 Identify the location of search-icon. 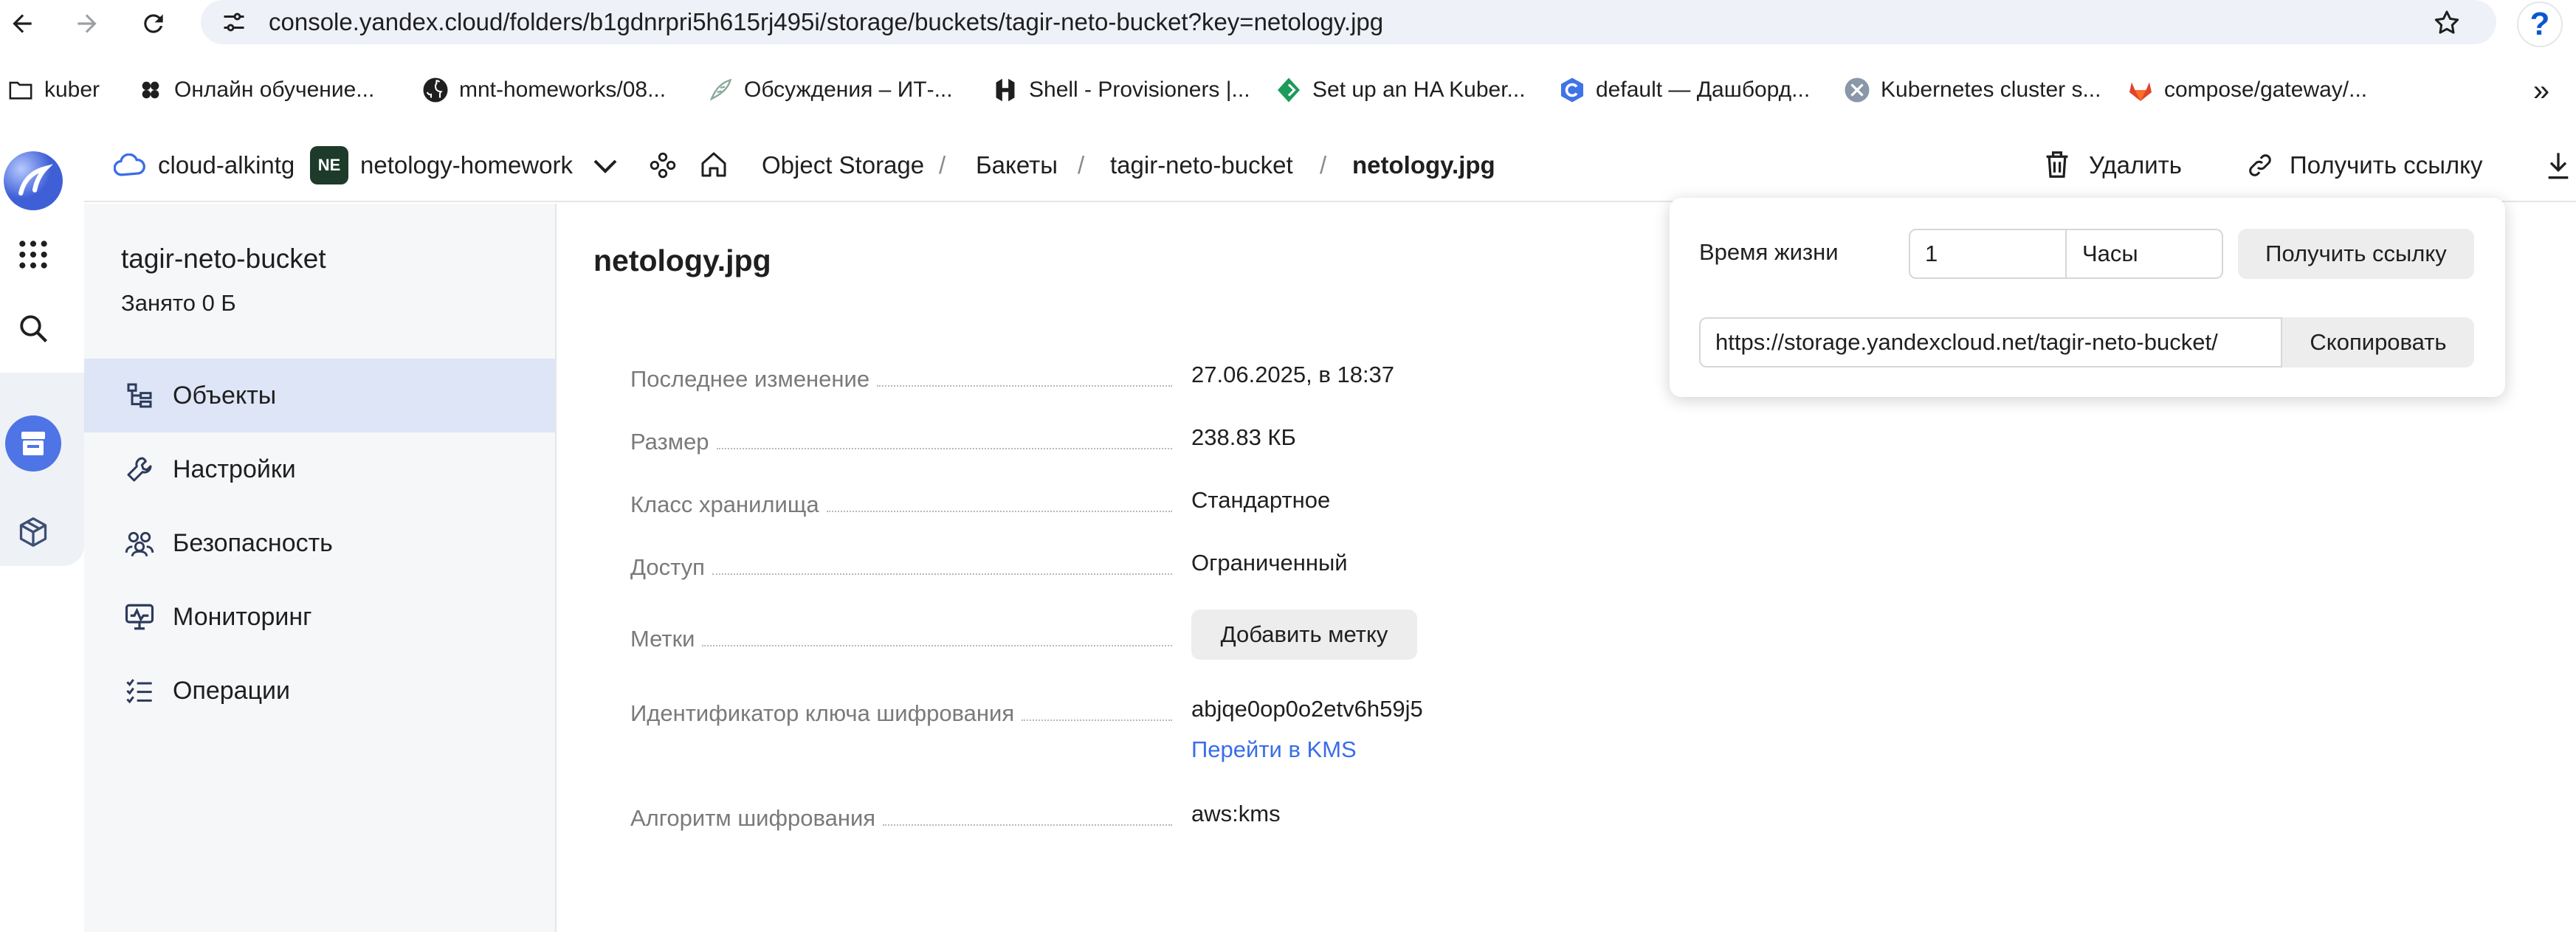
(33, 328).